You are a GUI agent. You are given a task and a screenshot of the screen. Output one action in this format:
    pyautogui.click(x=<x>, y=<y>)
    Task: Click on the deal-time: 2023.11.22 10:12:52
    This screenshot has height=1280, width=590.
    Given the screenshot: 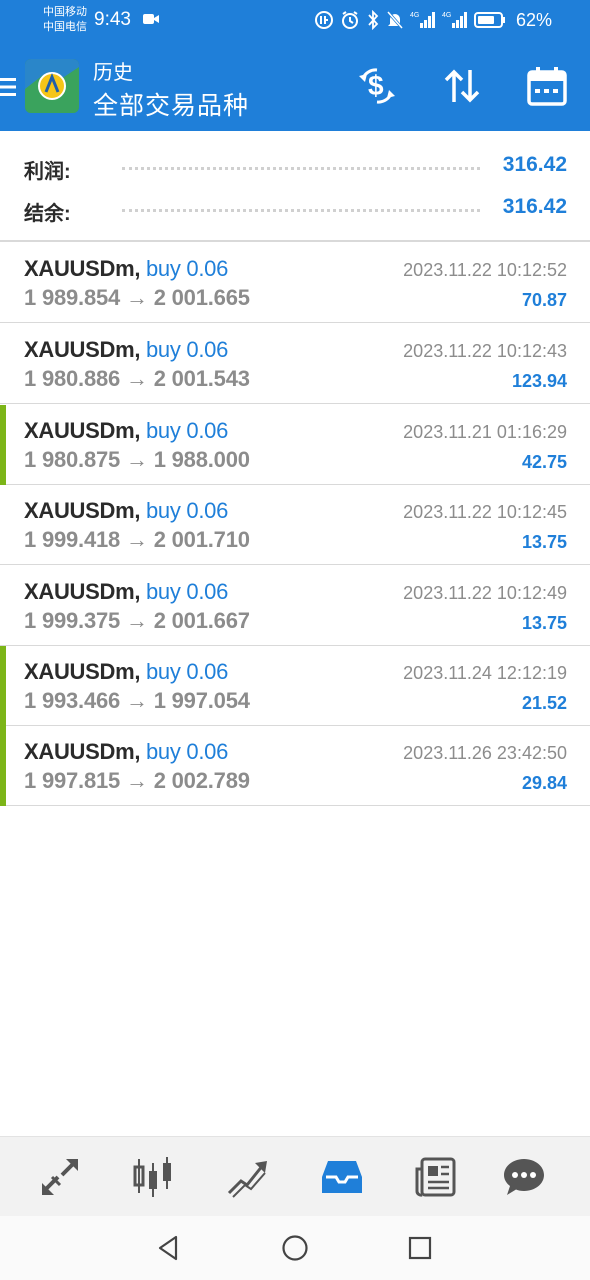 What is the action you would take?
    pyautogui.click(x=485, y=270)
    